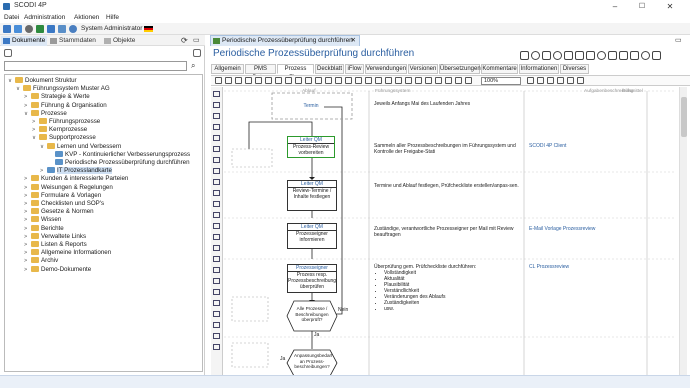 This screenshot has height=388, width=690. I want to click on home-icon, so click(7, 29).